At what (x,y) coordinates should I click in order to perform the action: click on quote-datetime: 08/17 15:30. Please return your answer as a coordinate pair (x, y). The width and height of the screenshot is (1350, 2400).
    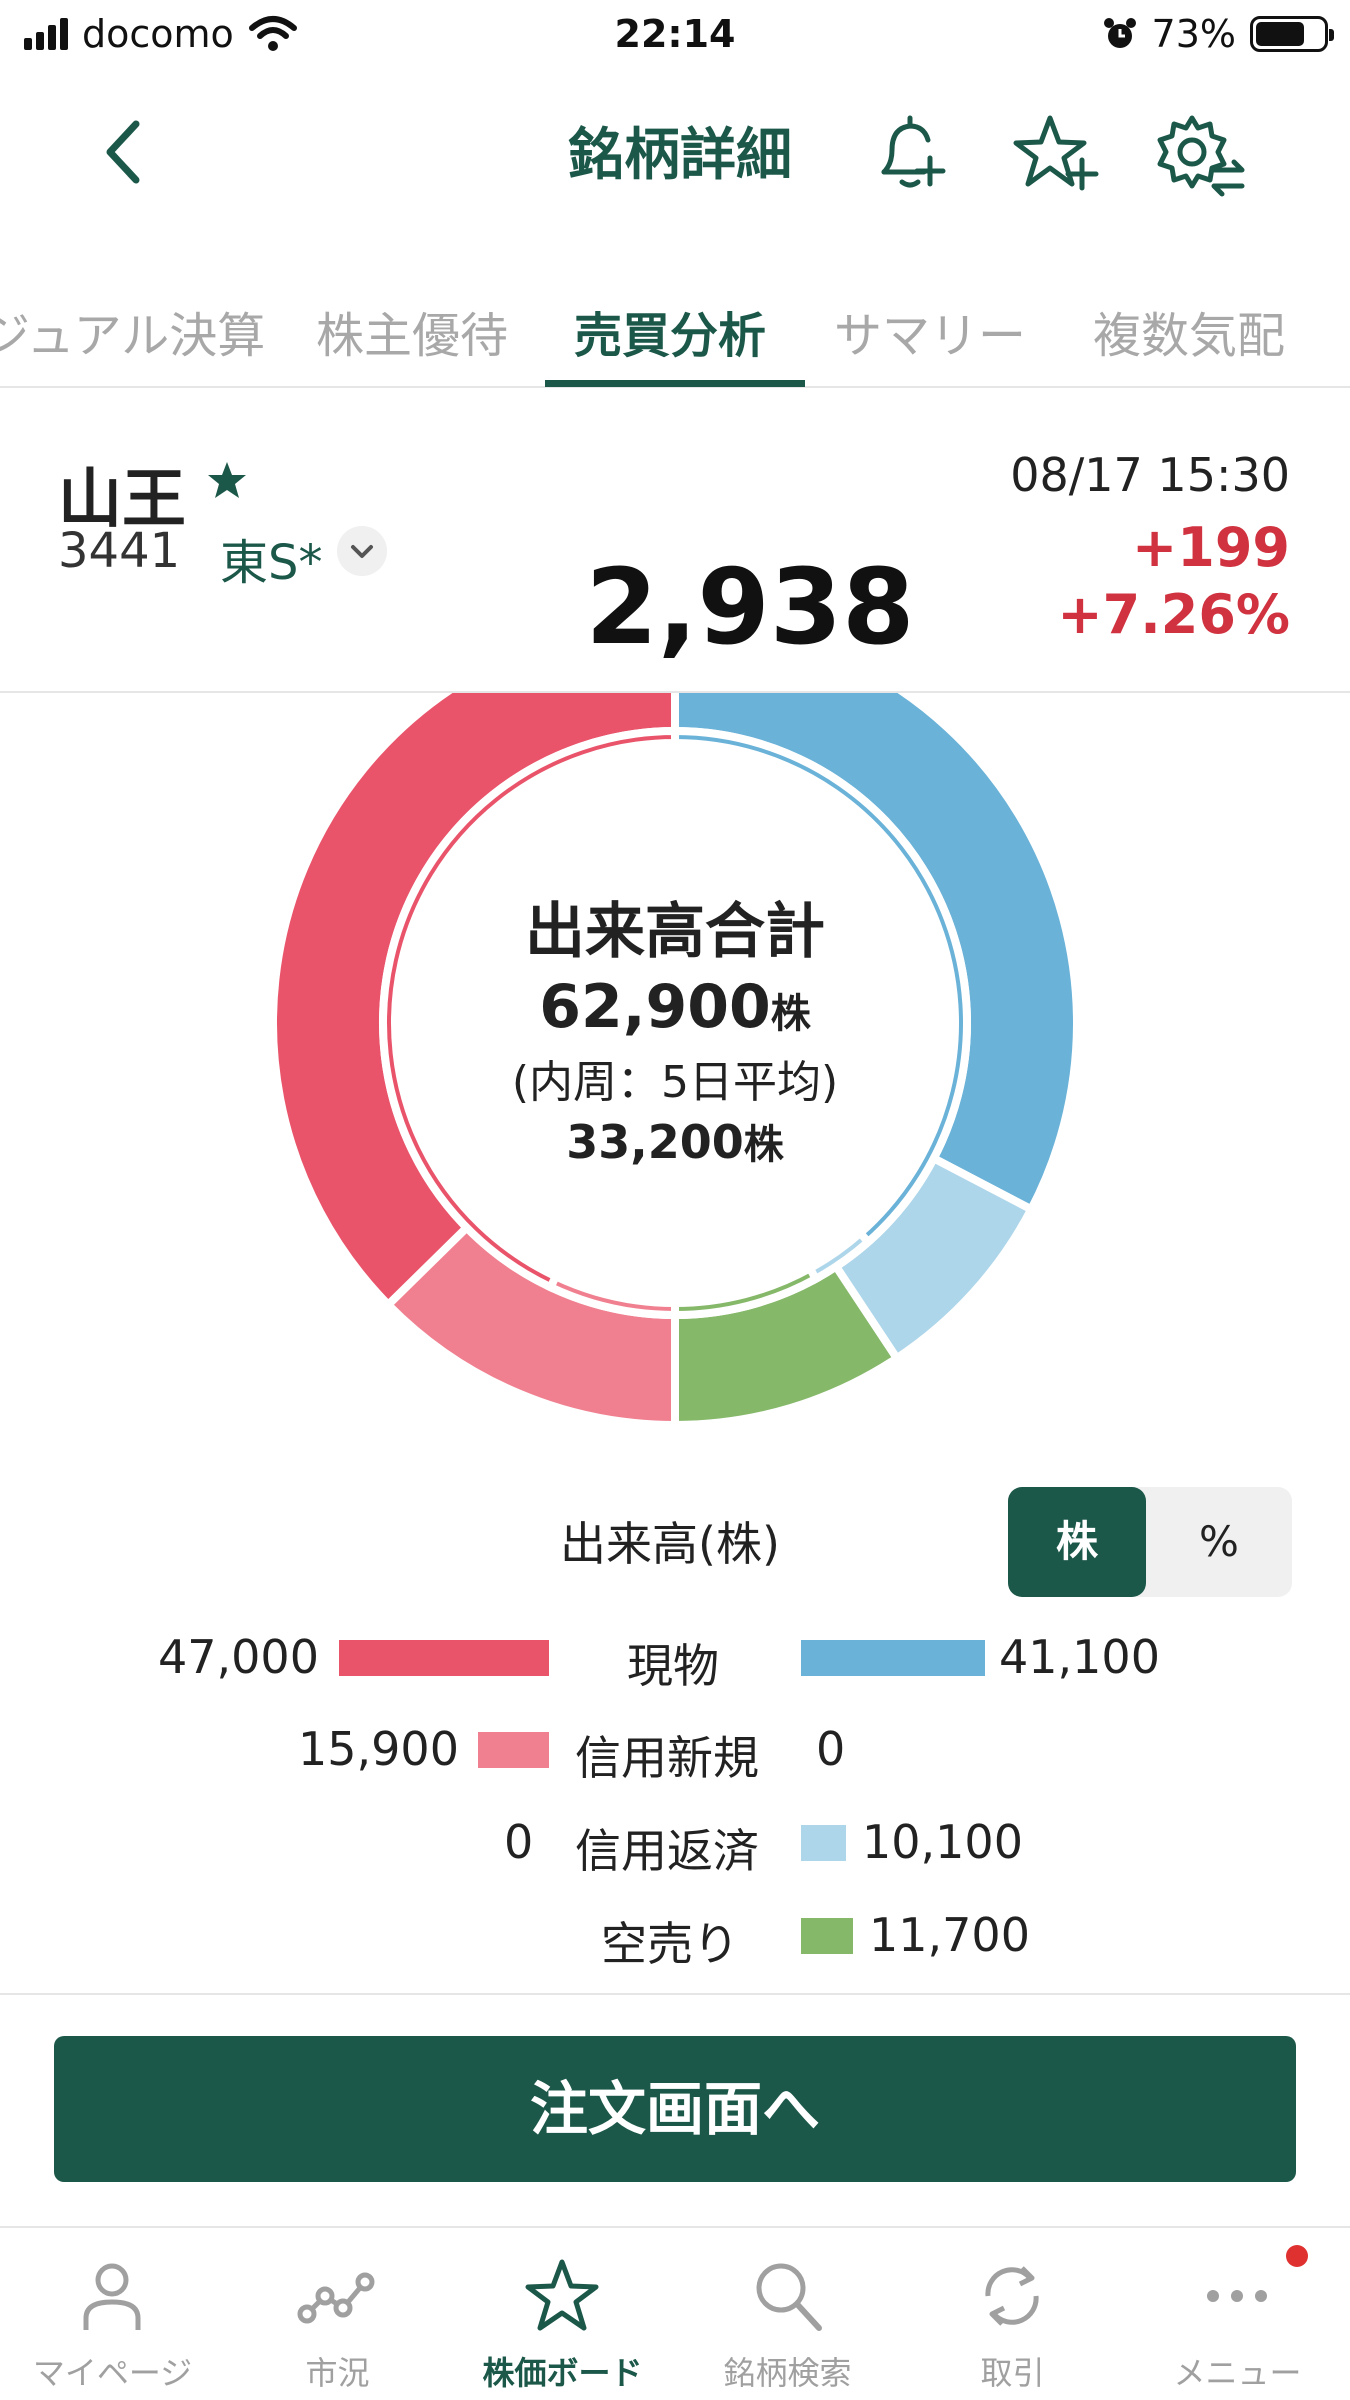
    Looking at the image, I should click on (1150, 475).